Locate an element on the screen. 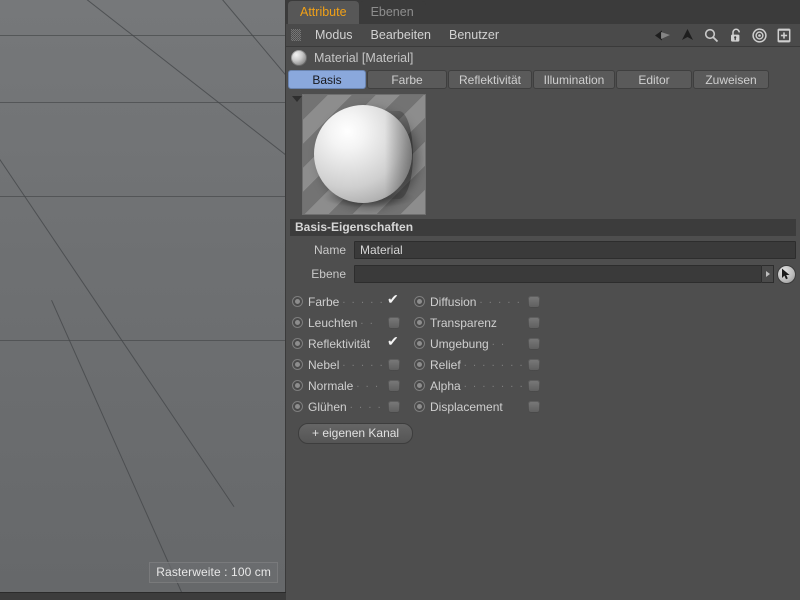 The image size is (800, 600). channel-gluhen: Glühen . . . . is located at coordinates (353, 406).